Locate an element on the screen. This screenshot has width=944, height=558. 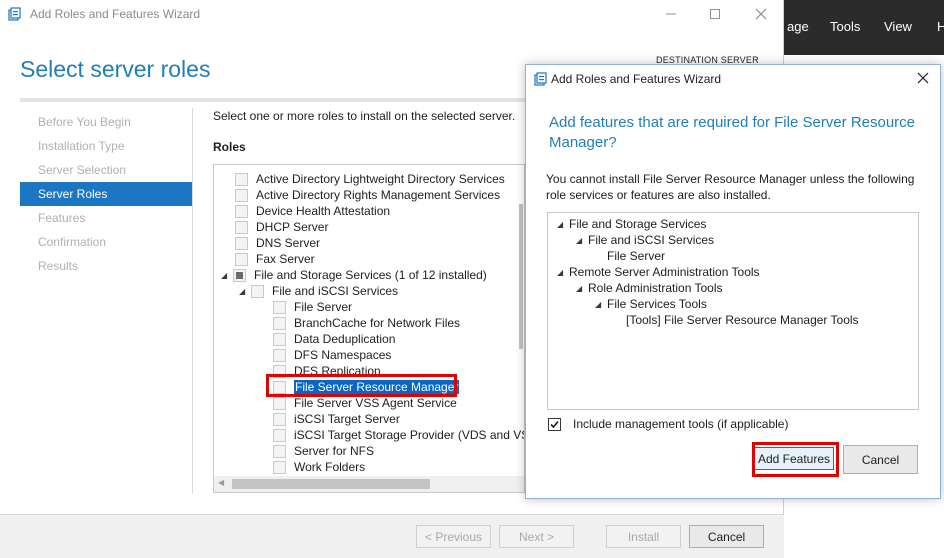
maximize-button is located at coordinates (715, 14).